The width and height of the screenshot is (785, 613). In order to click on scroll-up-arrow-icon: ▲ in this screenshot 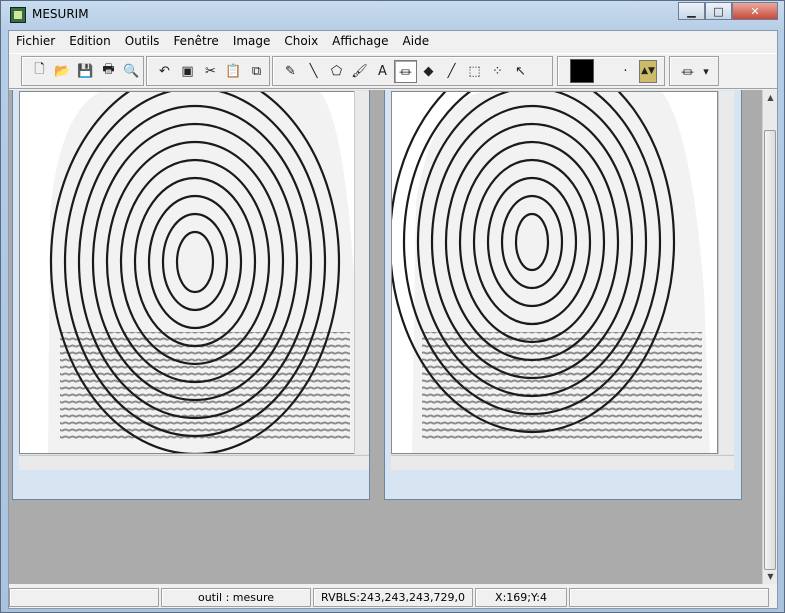, I will do `click(770, 97)`.